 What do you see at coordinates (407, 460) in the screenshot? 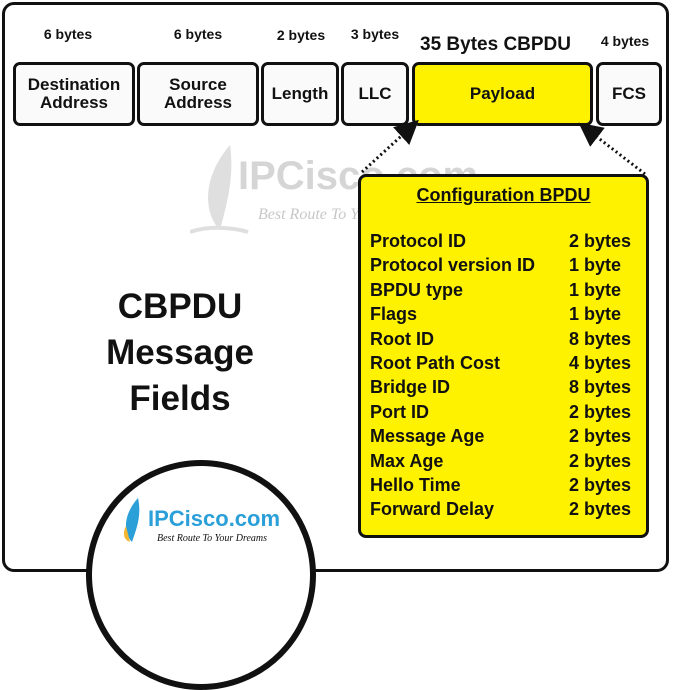
I see `config-field-name: Max Age` at bounding box center [407, 460].